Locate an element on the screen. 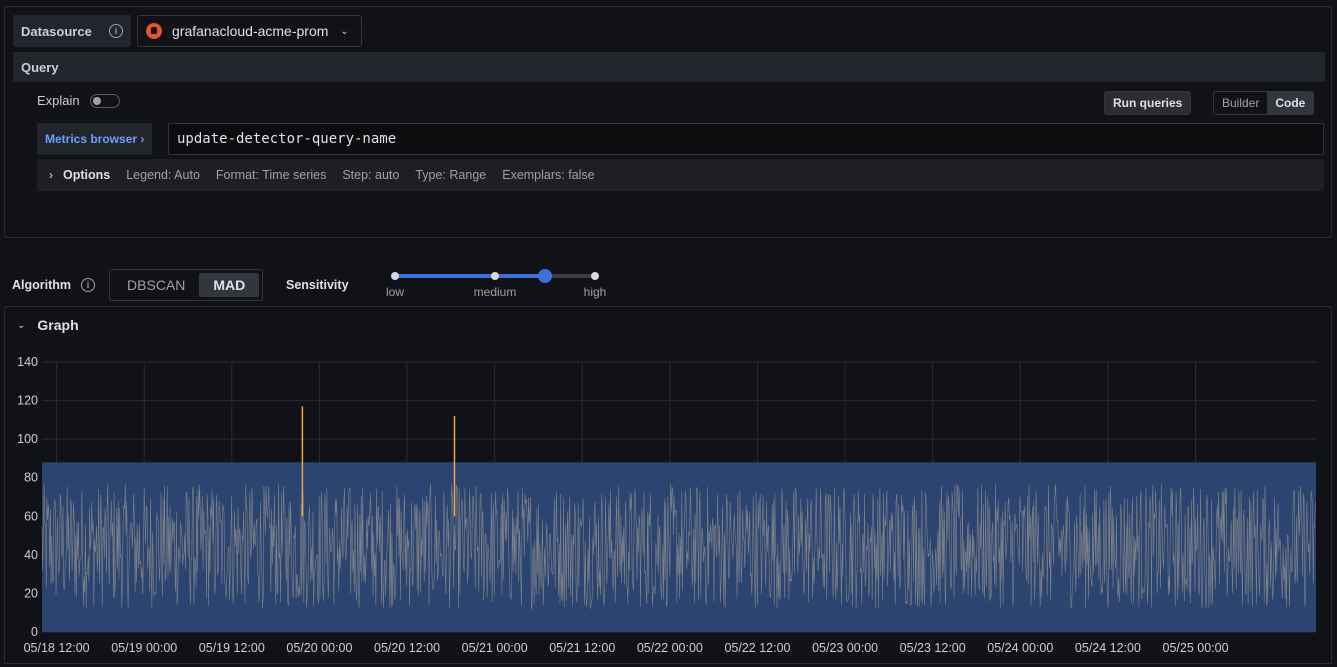 The height and width of the screenshot is (667, 1337). x-tick-label: 05/23 00:00 is located at coordinates (845, 648).